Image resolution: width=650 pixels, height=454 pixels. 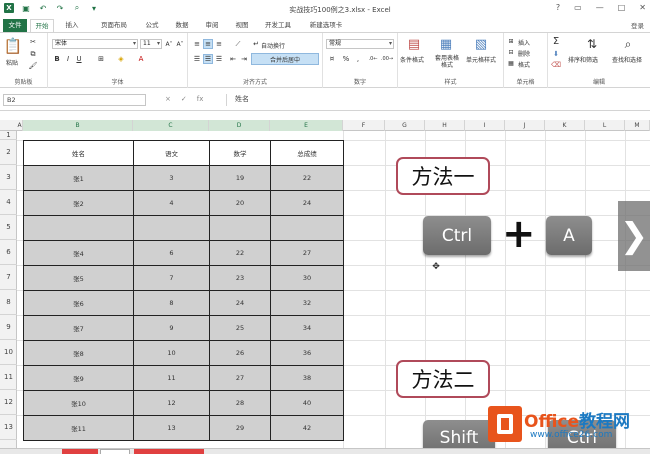 What do you see at coordinates (171, 353) in the screenshot?
I see `table-cell: 10` at bounding box center [171, 353].